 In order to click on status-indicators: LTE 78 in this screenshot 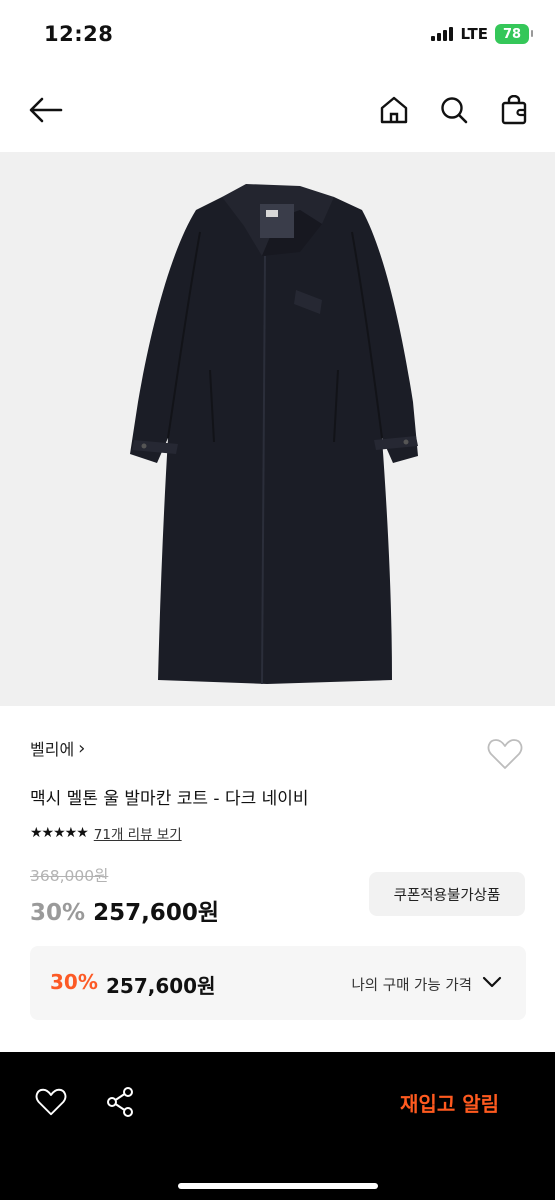, I will do `click(482, 34)`.